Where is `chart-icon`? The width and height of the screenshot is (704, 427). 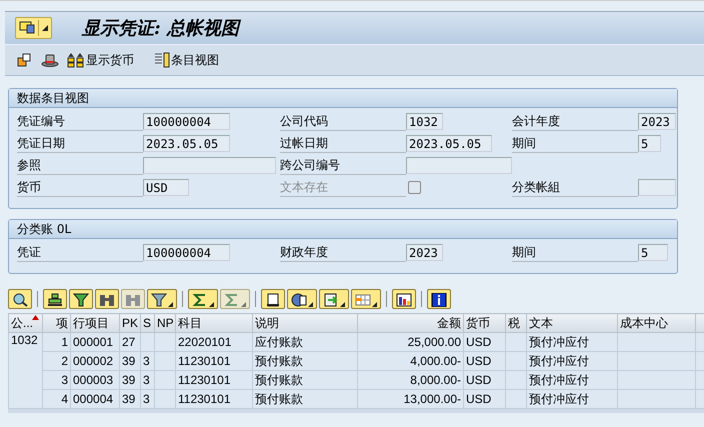
chart-icon is located at coordinates (404, 300).